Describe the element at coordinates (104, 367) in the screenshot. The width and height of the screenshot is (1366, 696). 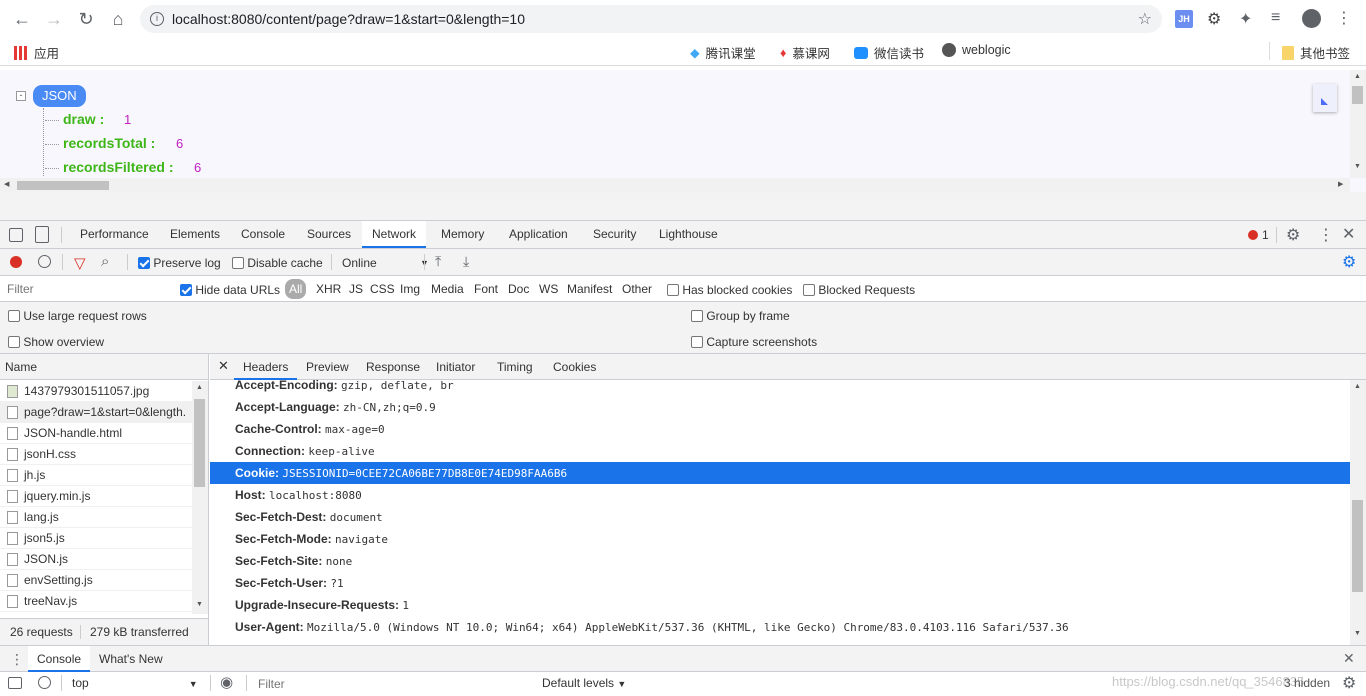
I see `name-column-header: Name` at that location.